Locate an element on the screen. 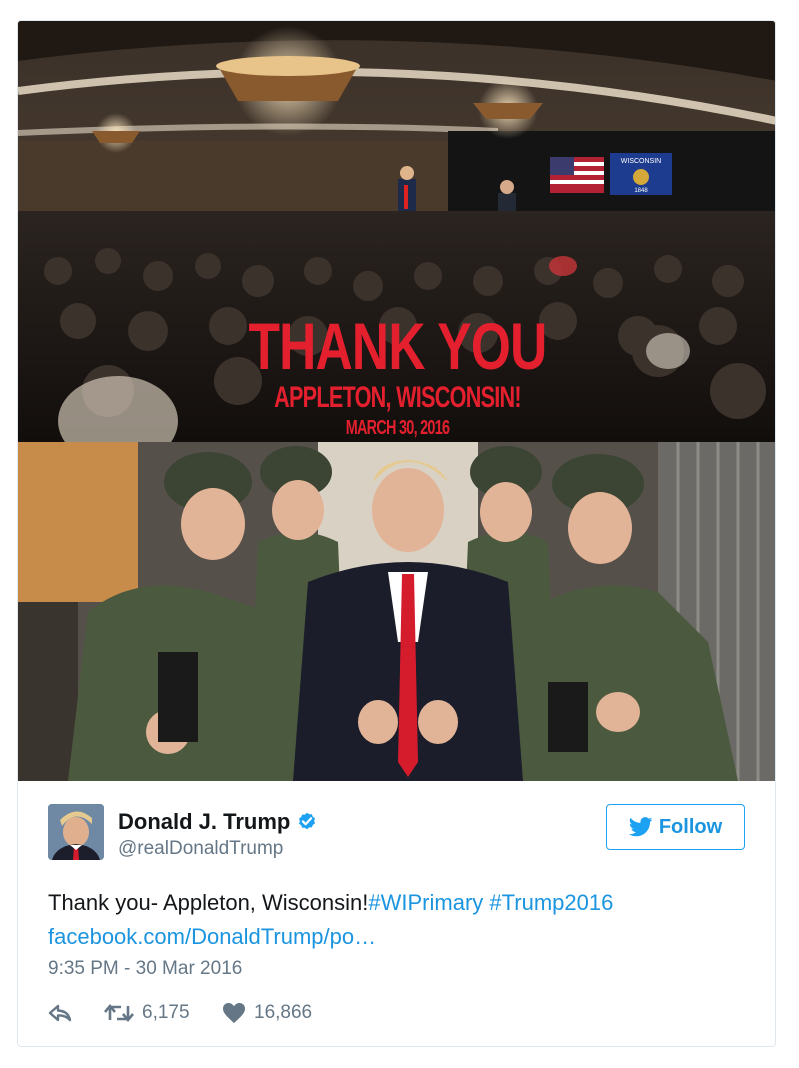  reply-button is located at coordinates (60, 1013).